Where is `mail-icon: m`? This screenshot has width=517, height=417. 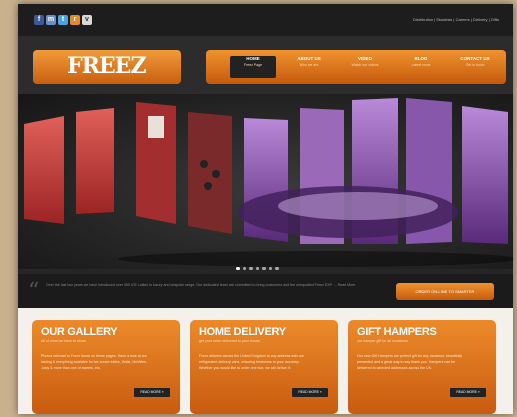 mail-icon: m is located at coordinates (51, 20).